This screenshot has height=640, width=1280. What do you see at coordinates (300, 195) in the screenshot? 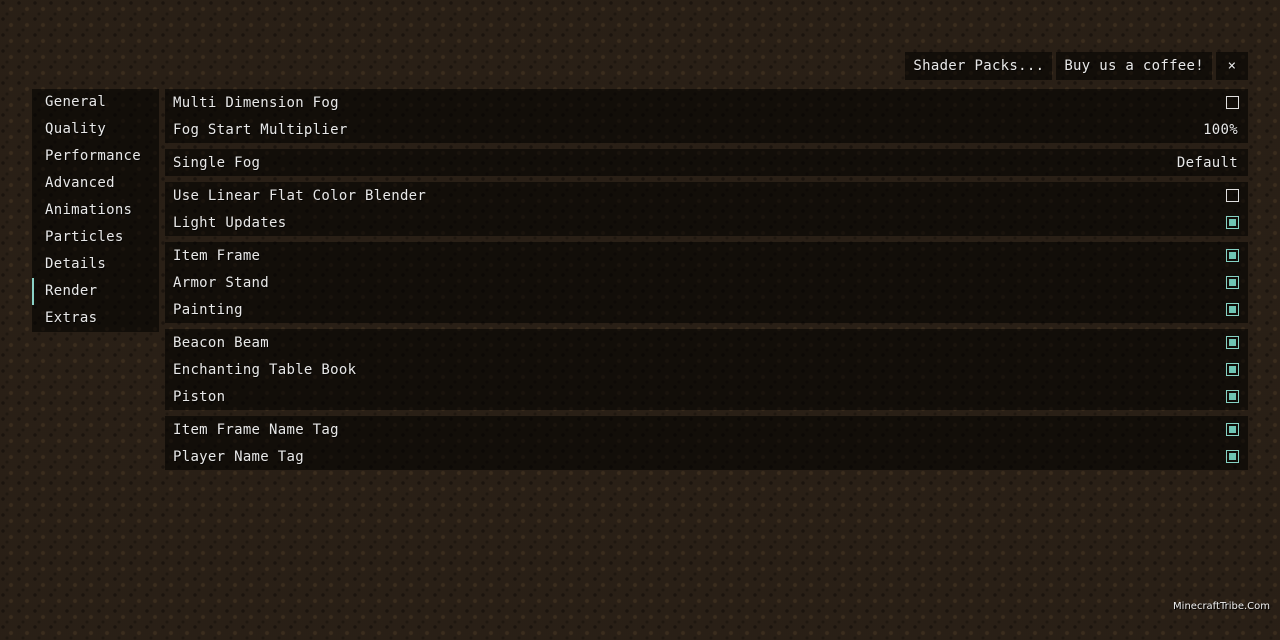
I see `option-label: Use Linear Flat Color Blender` at bounding box center [300, 195].